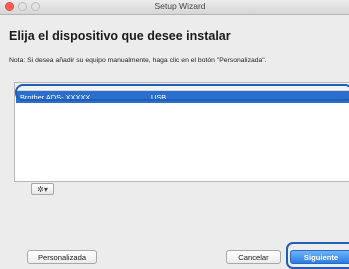 The width and height of the screenshot is (349, 269). I want to click on selection-highlight, so click(182, 92).